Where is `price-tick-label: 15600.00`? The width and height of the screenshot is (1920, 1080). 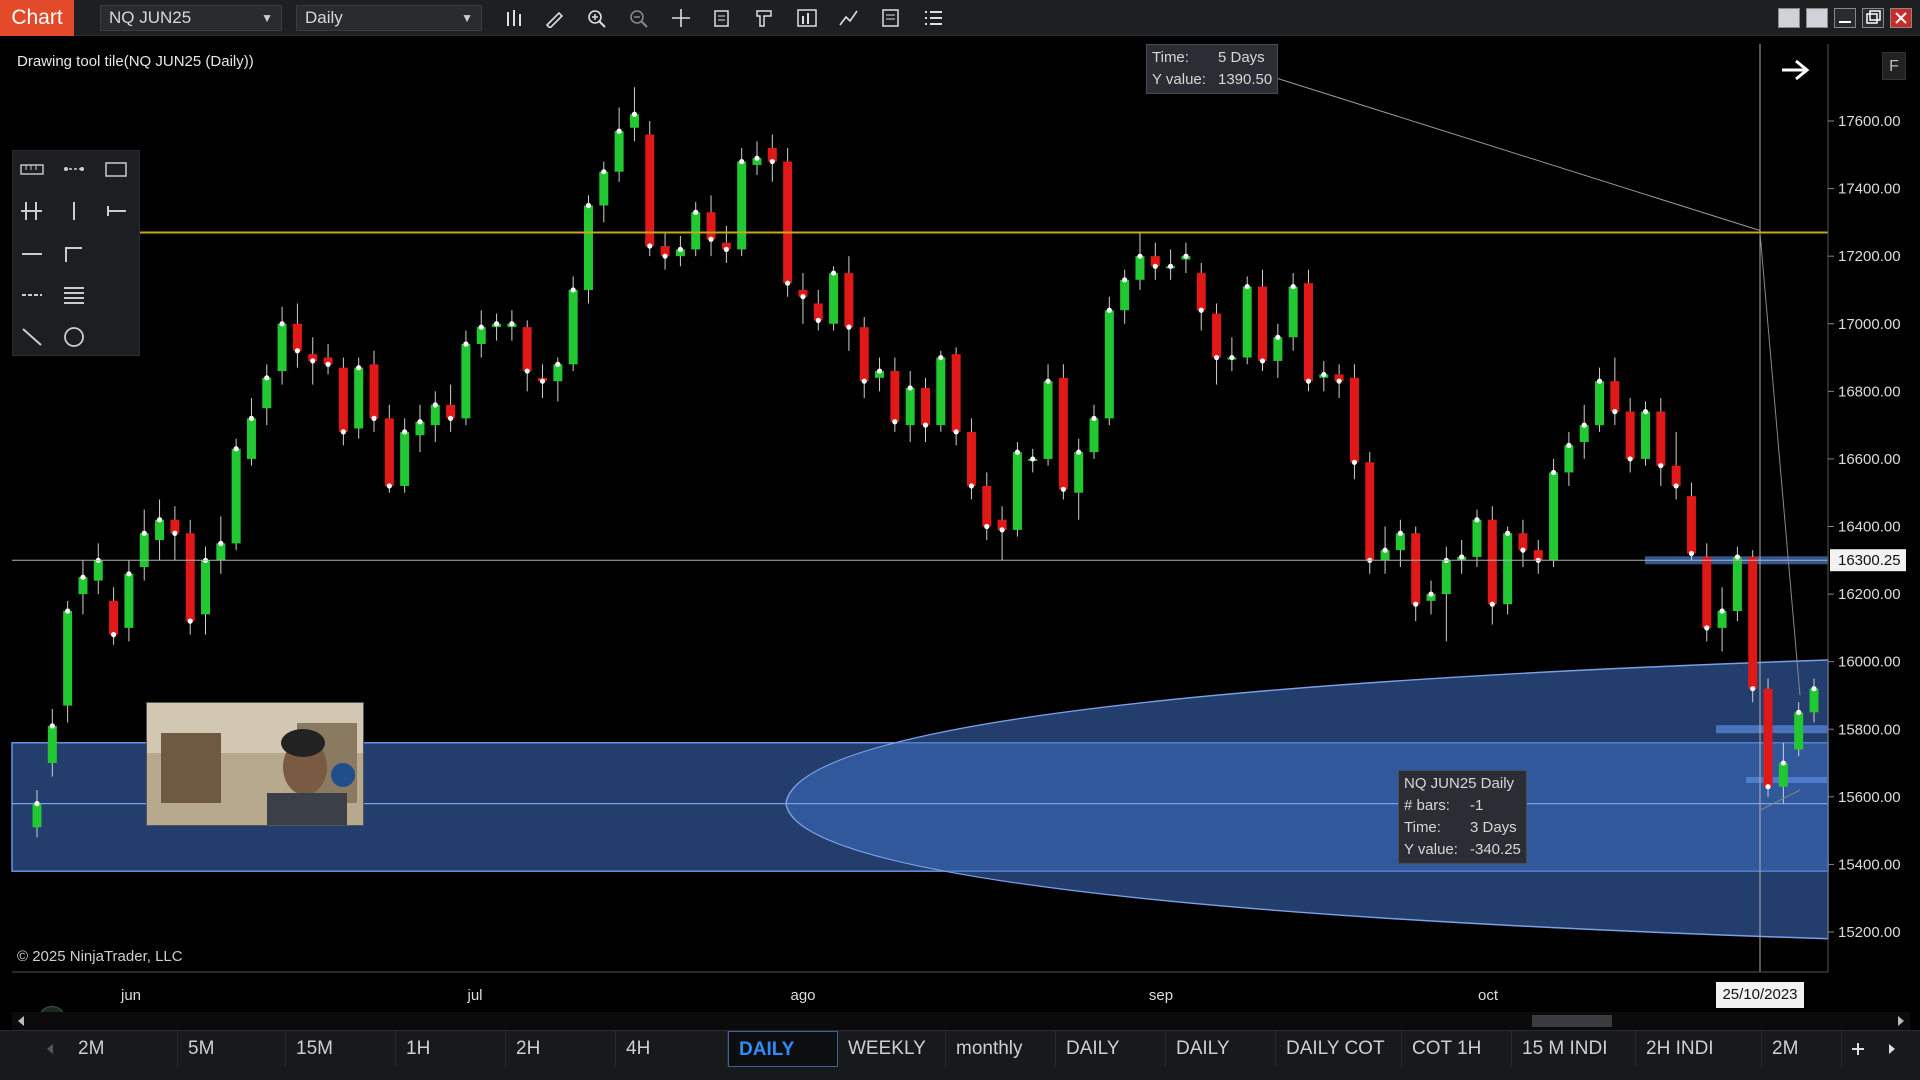 price-tick-label: 15600.00 is located at coordinates (1869, 797).